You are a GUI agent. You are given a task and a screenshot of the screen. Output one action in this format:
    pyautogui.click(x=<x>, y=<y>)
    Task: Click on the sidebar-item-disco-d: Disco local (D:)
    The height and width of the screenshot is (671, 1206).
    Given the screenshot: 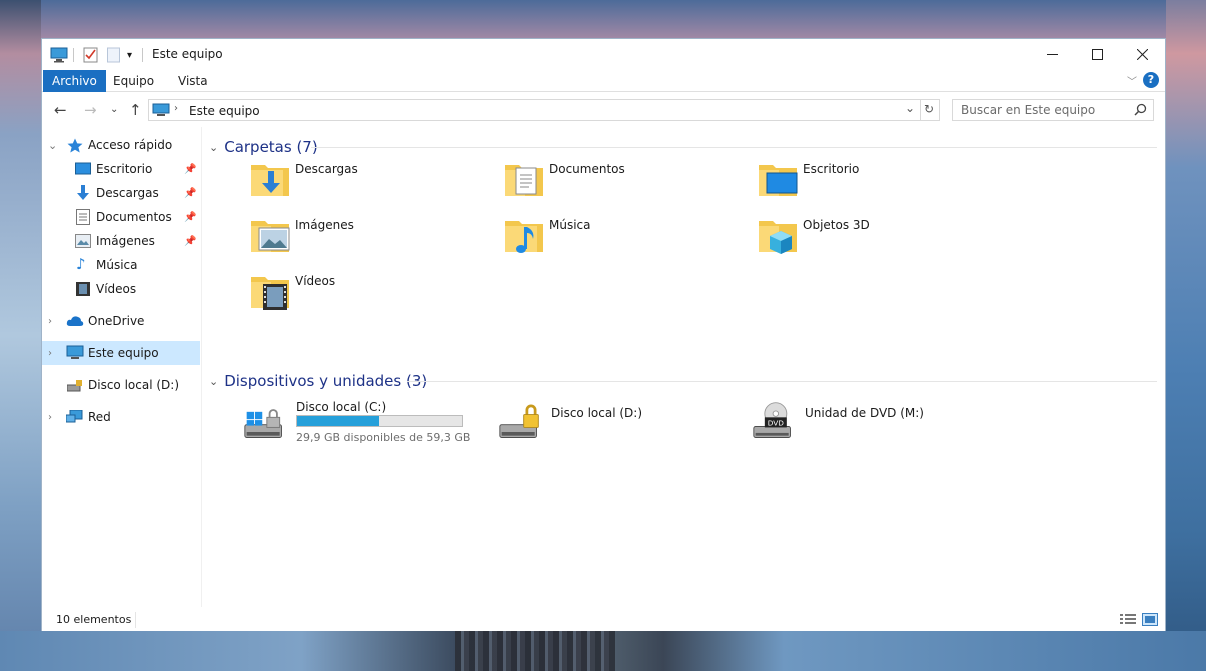 What is the action you would take?
    pyautogui.click(x=121, y=385)
    